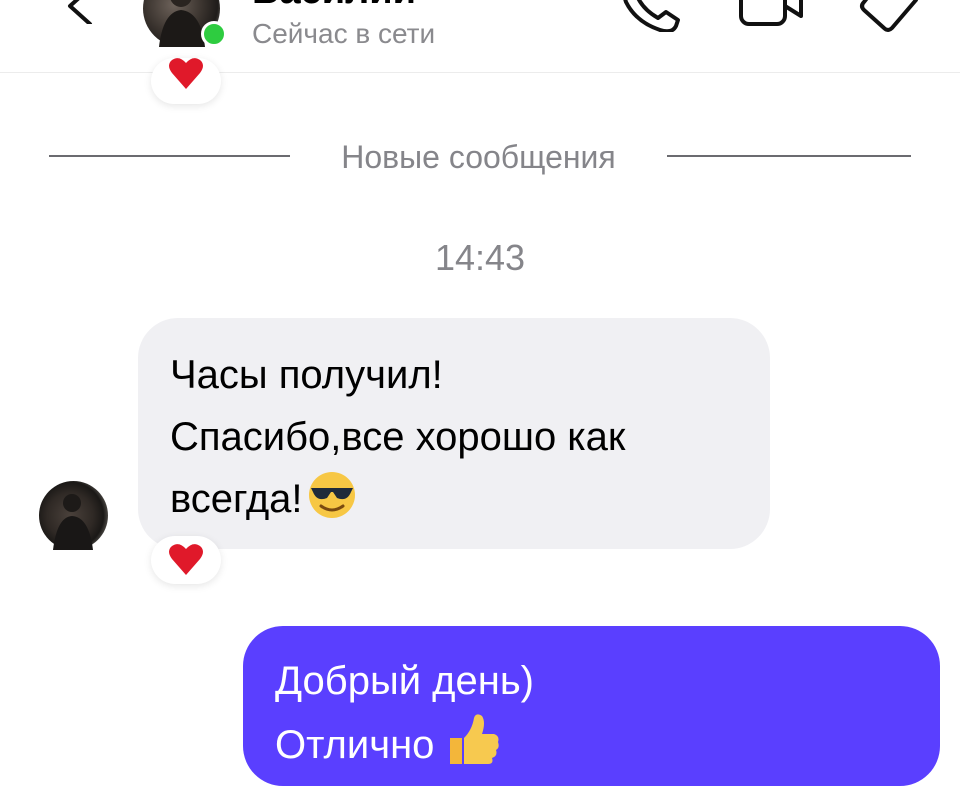  What do you see at coordinates (478, 157) in the screenshot?
I see `new-messages-divider: Новые сообщения` at bounding box center [478, 157].